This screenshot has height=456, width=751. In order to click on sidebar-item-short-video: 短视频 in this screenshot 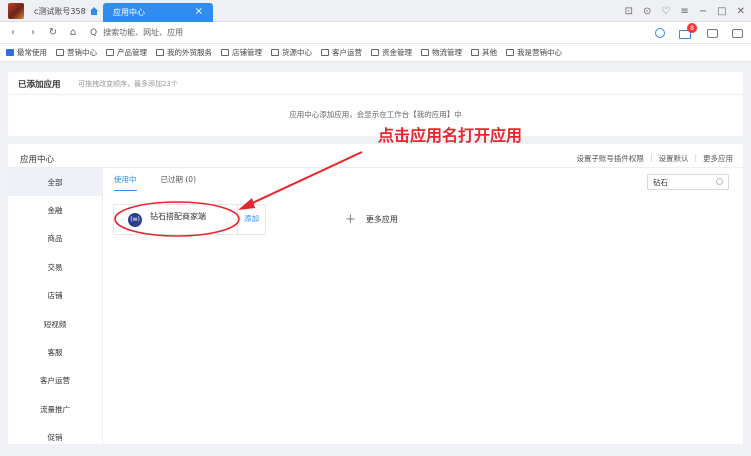, I will do `click(55, 324)`.